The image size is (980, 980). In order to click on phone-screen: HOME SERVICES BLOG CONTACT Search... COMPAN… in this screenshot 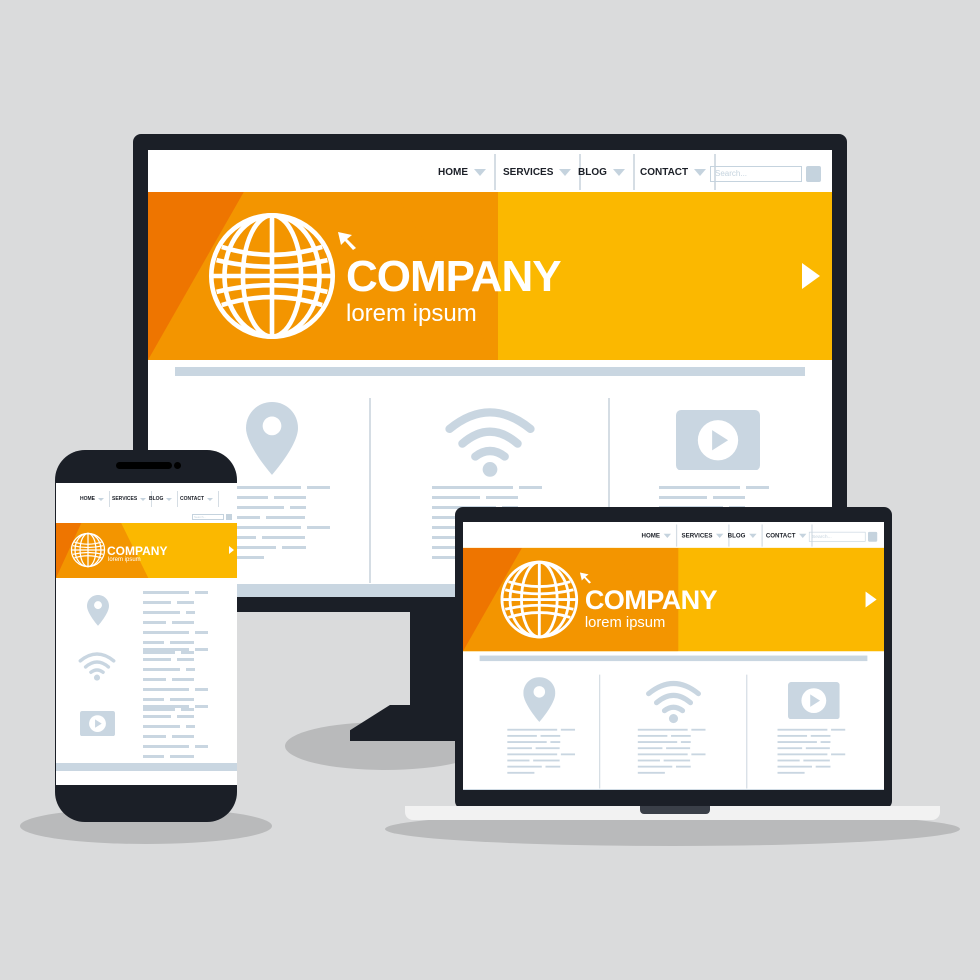, I will do `click(146, 634)`.